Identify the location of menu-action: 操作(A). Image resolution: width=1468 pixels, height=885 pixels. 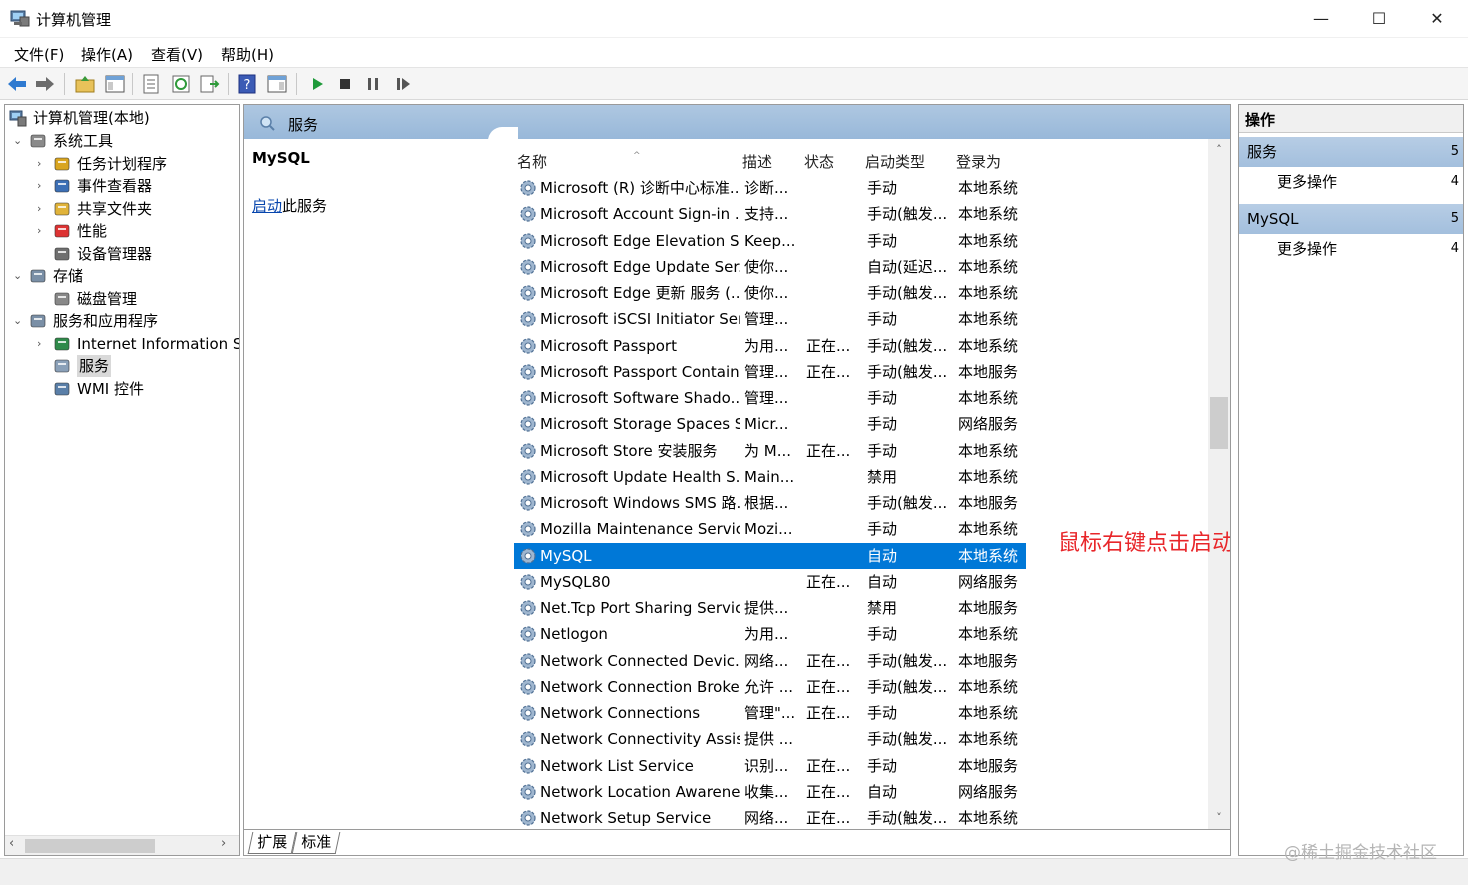
(107, 54).